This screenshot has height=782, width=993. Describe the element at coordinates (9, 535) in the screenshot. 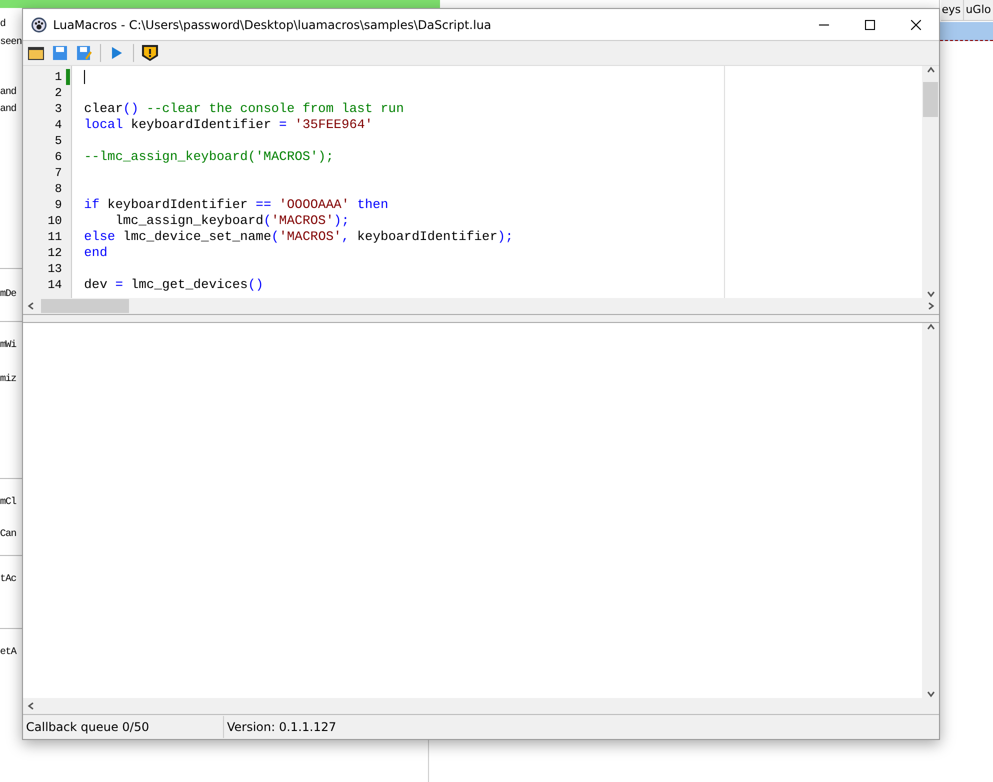

I see `code-fragment: Can` at that location.